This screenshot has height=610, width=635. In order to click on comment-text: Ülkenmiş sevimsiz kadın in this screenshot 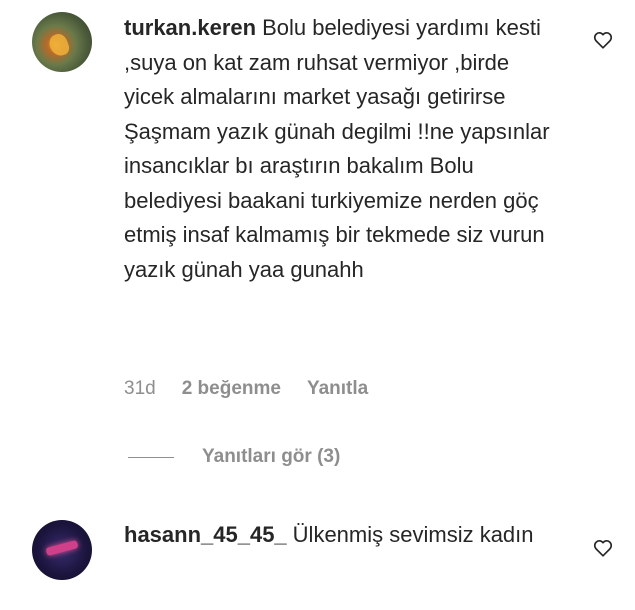, I will do `click(413, 534)`.